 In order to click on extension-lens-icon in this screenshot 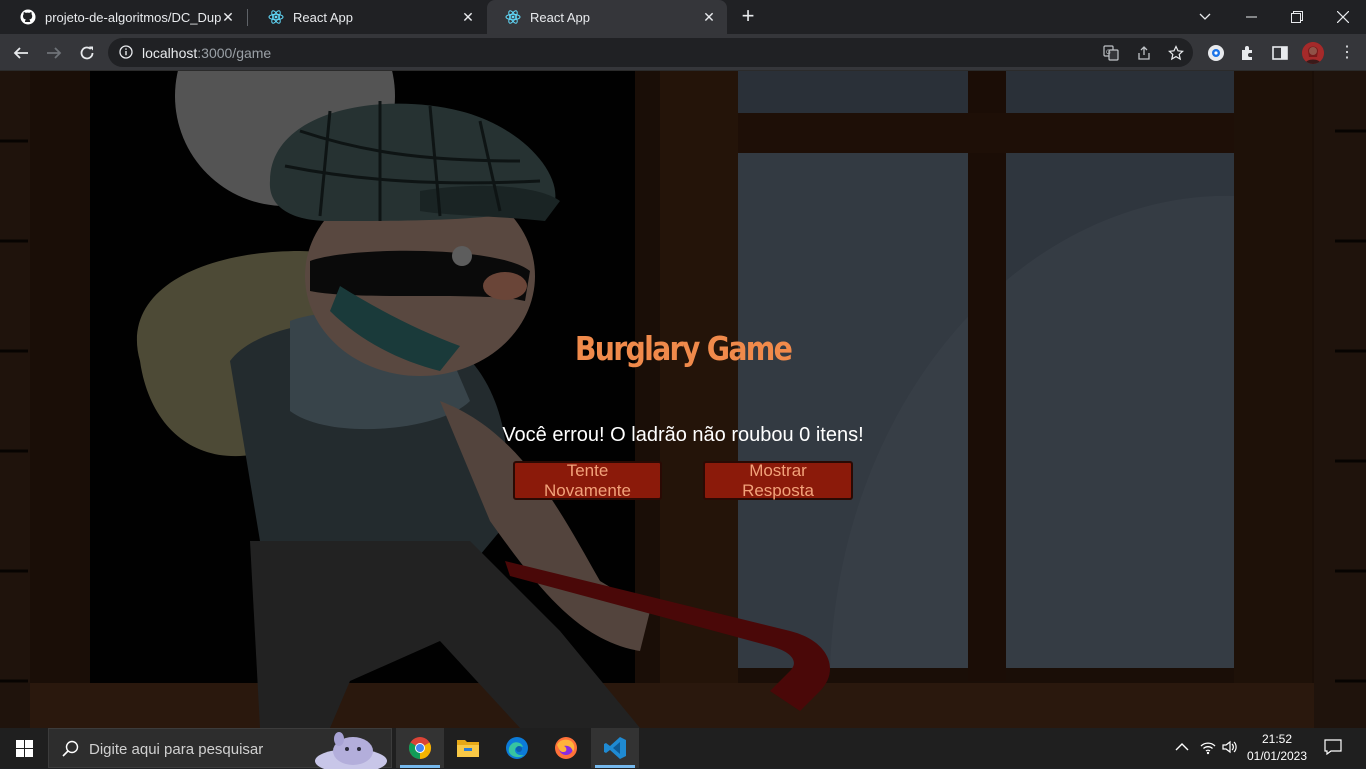, I will do `click(1216, 53)`.